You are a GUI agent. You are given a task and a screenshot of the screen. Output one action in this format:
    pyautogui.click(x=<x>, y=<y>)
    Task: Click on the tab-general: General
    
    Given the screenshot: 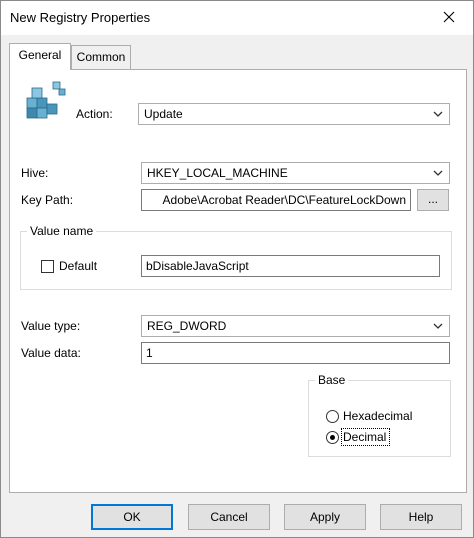 What is the action you would take?
    pyautogui.click(x=40, y=56)
    